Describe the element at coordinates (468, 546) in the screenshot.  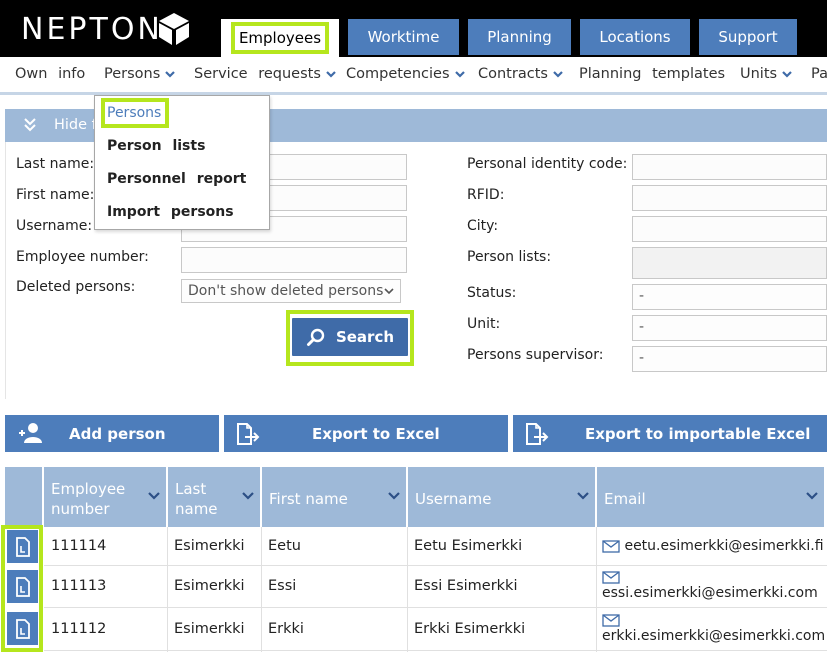
I see `cell-username: Eetu Esimerkki` at that location.